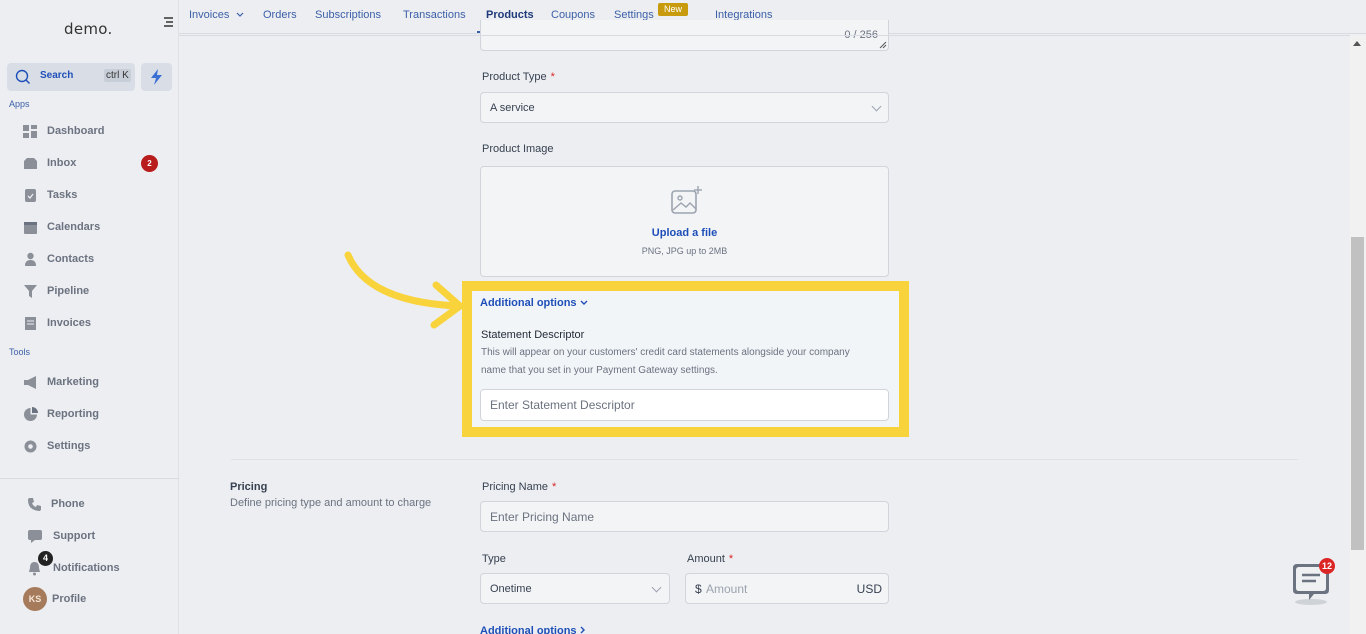  What do you see at coordinates (92, 292) in the screenshot?
I see `sidebar-item-pipeline: Pipeline` at bounding box center [92, 292].